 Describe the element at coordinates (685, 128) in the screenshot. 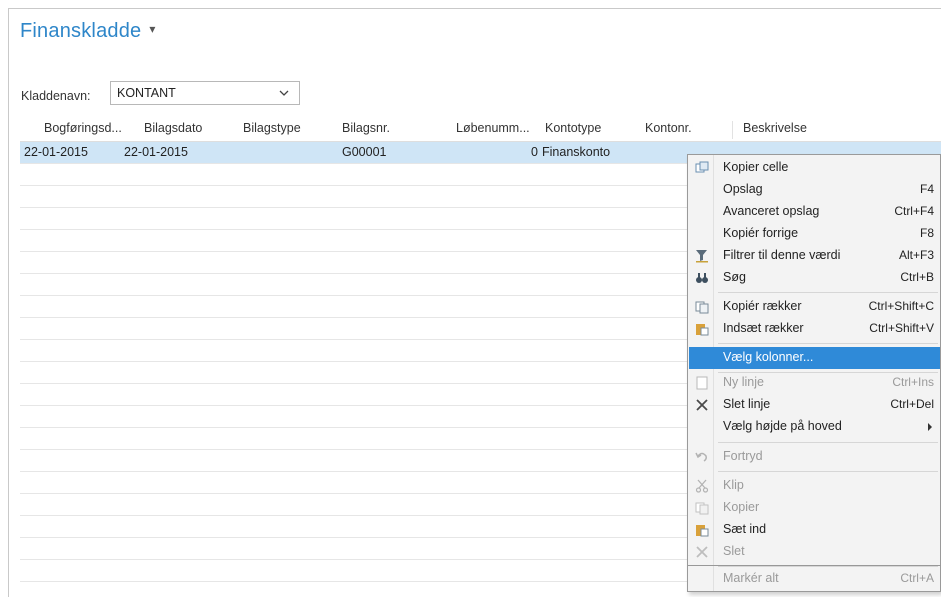

I see `column-header-account-no: Kontonr.` at that location.